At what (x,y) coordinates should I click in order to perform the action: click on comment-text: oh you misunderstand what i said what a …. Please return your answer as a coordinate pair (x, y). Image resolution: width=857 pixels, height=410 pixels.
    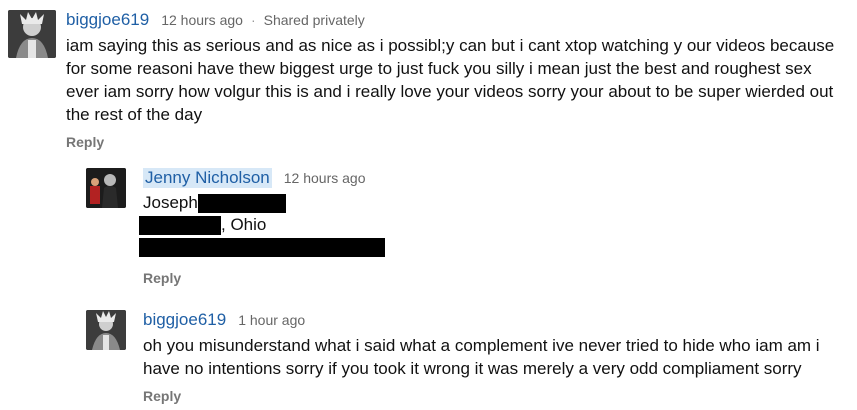
    Looking at the image, I should click on (481, 357).